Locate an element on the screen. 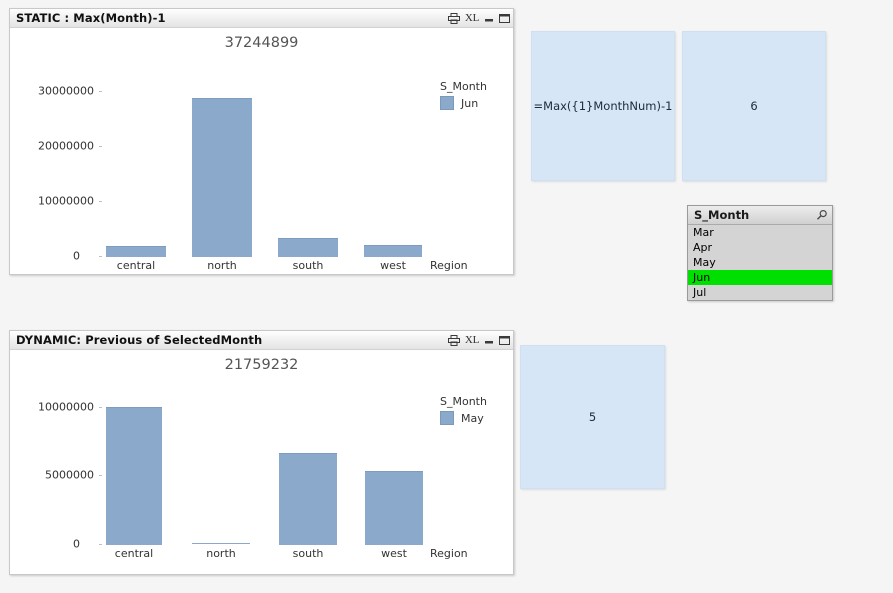  ytick-label: 30000000 is located at coordinates (66, 91).